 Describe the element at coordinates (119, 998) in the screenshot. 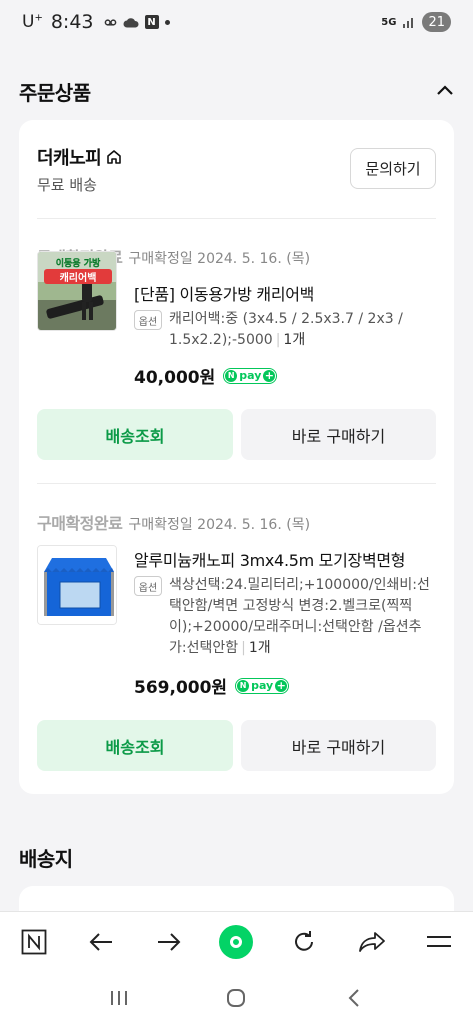

I see `recent-apps-icon` at that location.